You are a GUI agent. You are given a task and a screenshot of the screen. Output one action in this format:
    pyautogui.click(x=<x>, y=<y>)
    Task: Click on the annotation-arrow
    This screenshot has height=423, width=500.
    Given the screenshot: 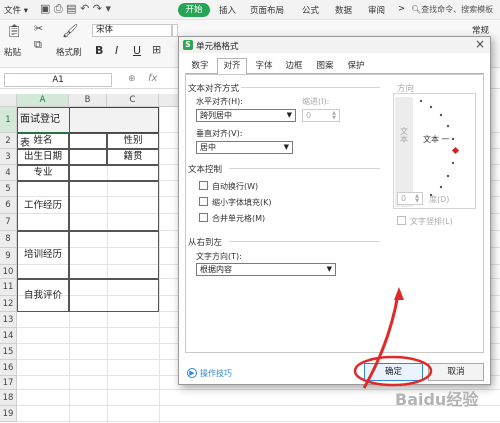 What is the action you would take?
    pyautogui.click(x=381, y=341)
    